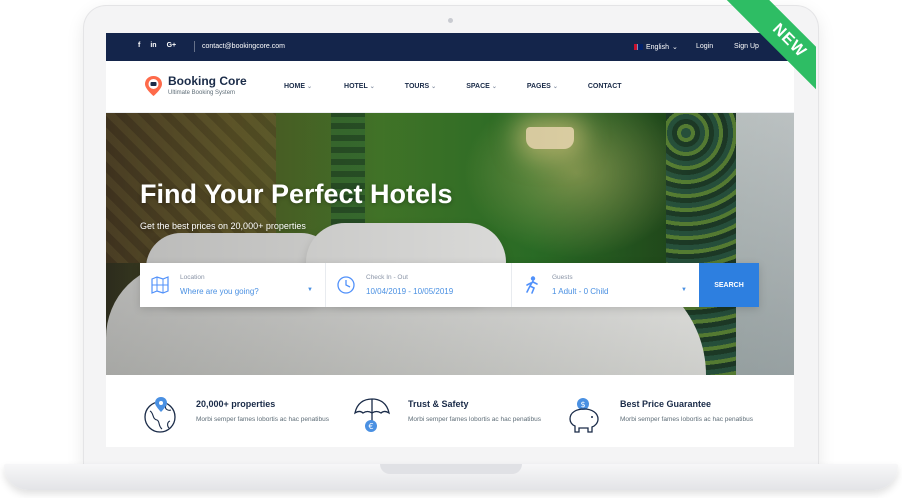 Image resolution: width=902 pixels, height=498 pixels. Describe the element at coordinates (605, 285) in the screenshot. I see `guests-field: Guests 1 Adult - 0 Child ▼` at that location.